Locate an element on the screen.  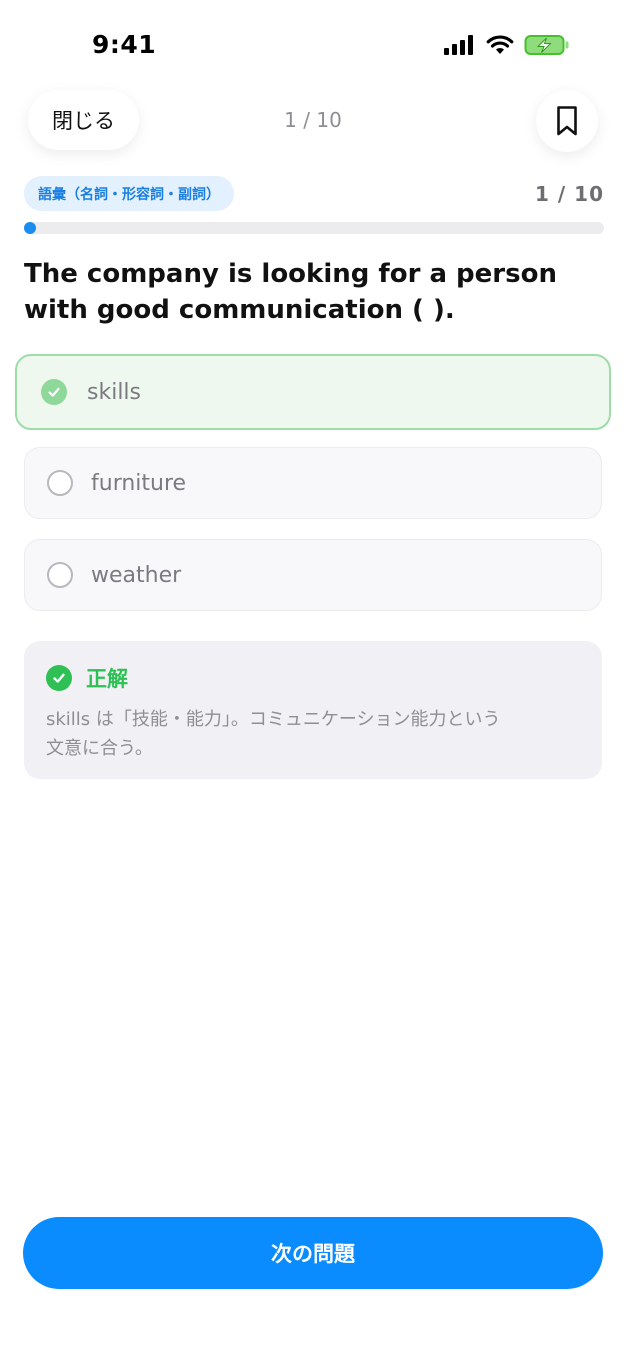
explanation-header: 正解 is located at coordinates (313, 678).